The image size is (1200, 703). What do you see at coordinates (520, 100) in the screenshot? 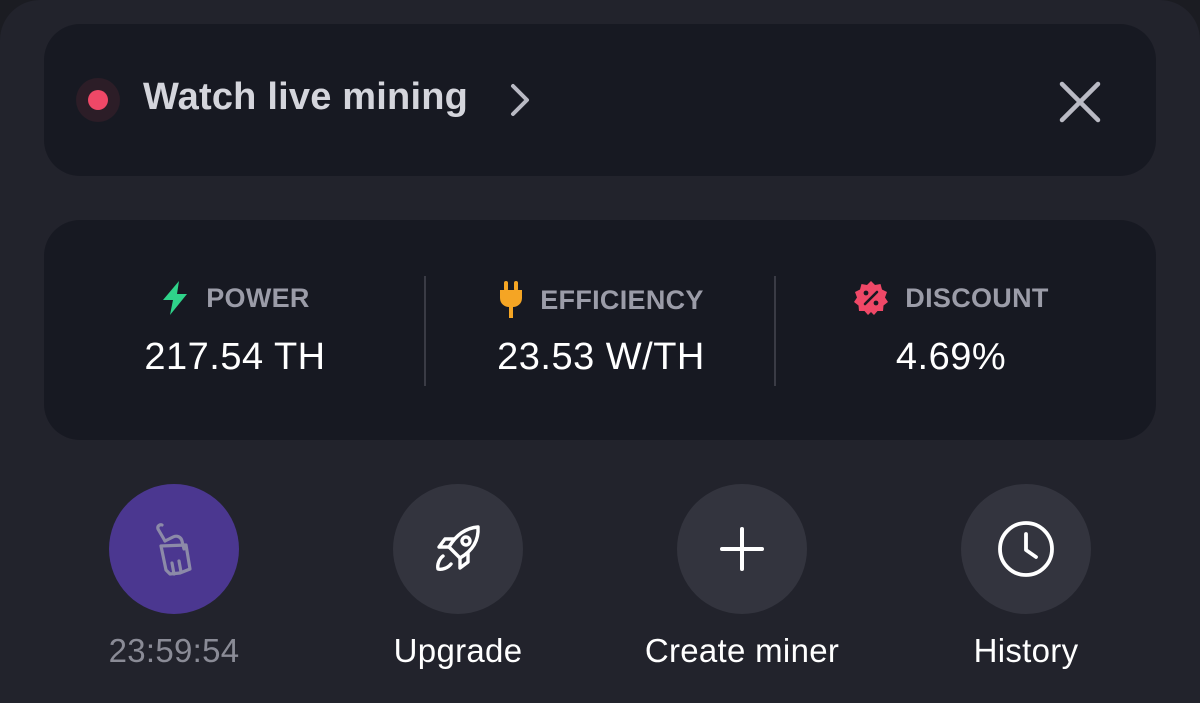
I see `chevron-right-icon` at bounding box center [520, 100].